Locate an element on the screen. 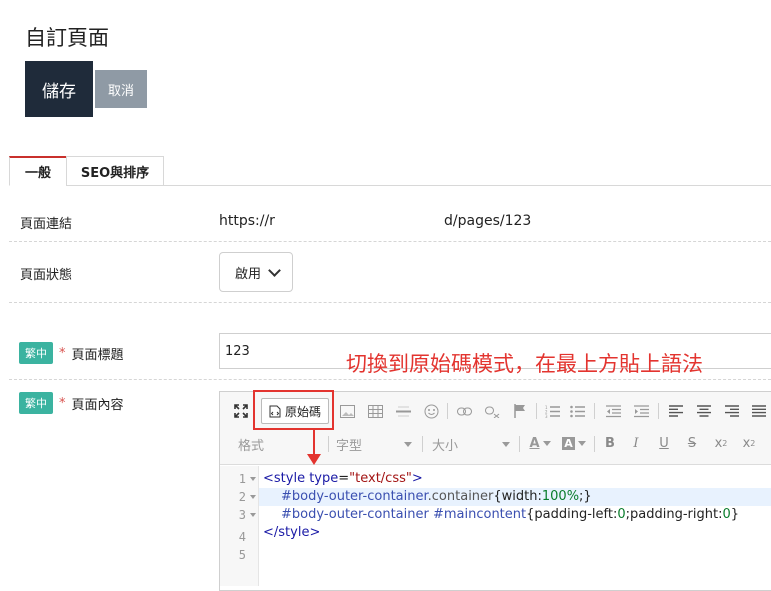 This screenshot has width=771, height=591. horizontal-rule-icon is located at coordinates (403, 411).